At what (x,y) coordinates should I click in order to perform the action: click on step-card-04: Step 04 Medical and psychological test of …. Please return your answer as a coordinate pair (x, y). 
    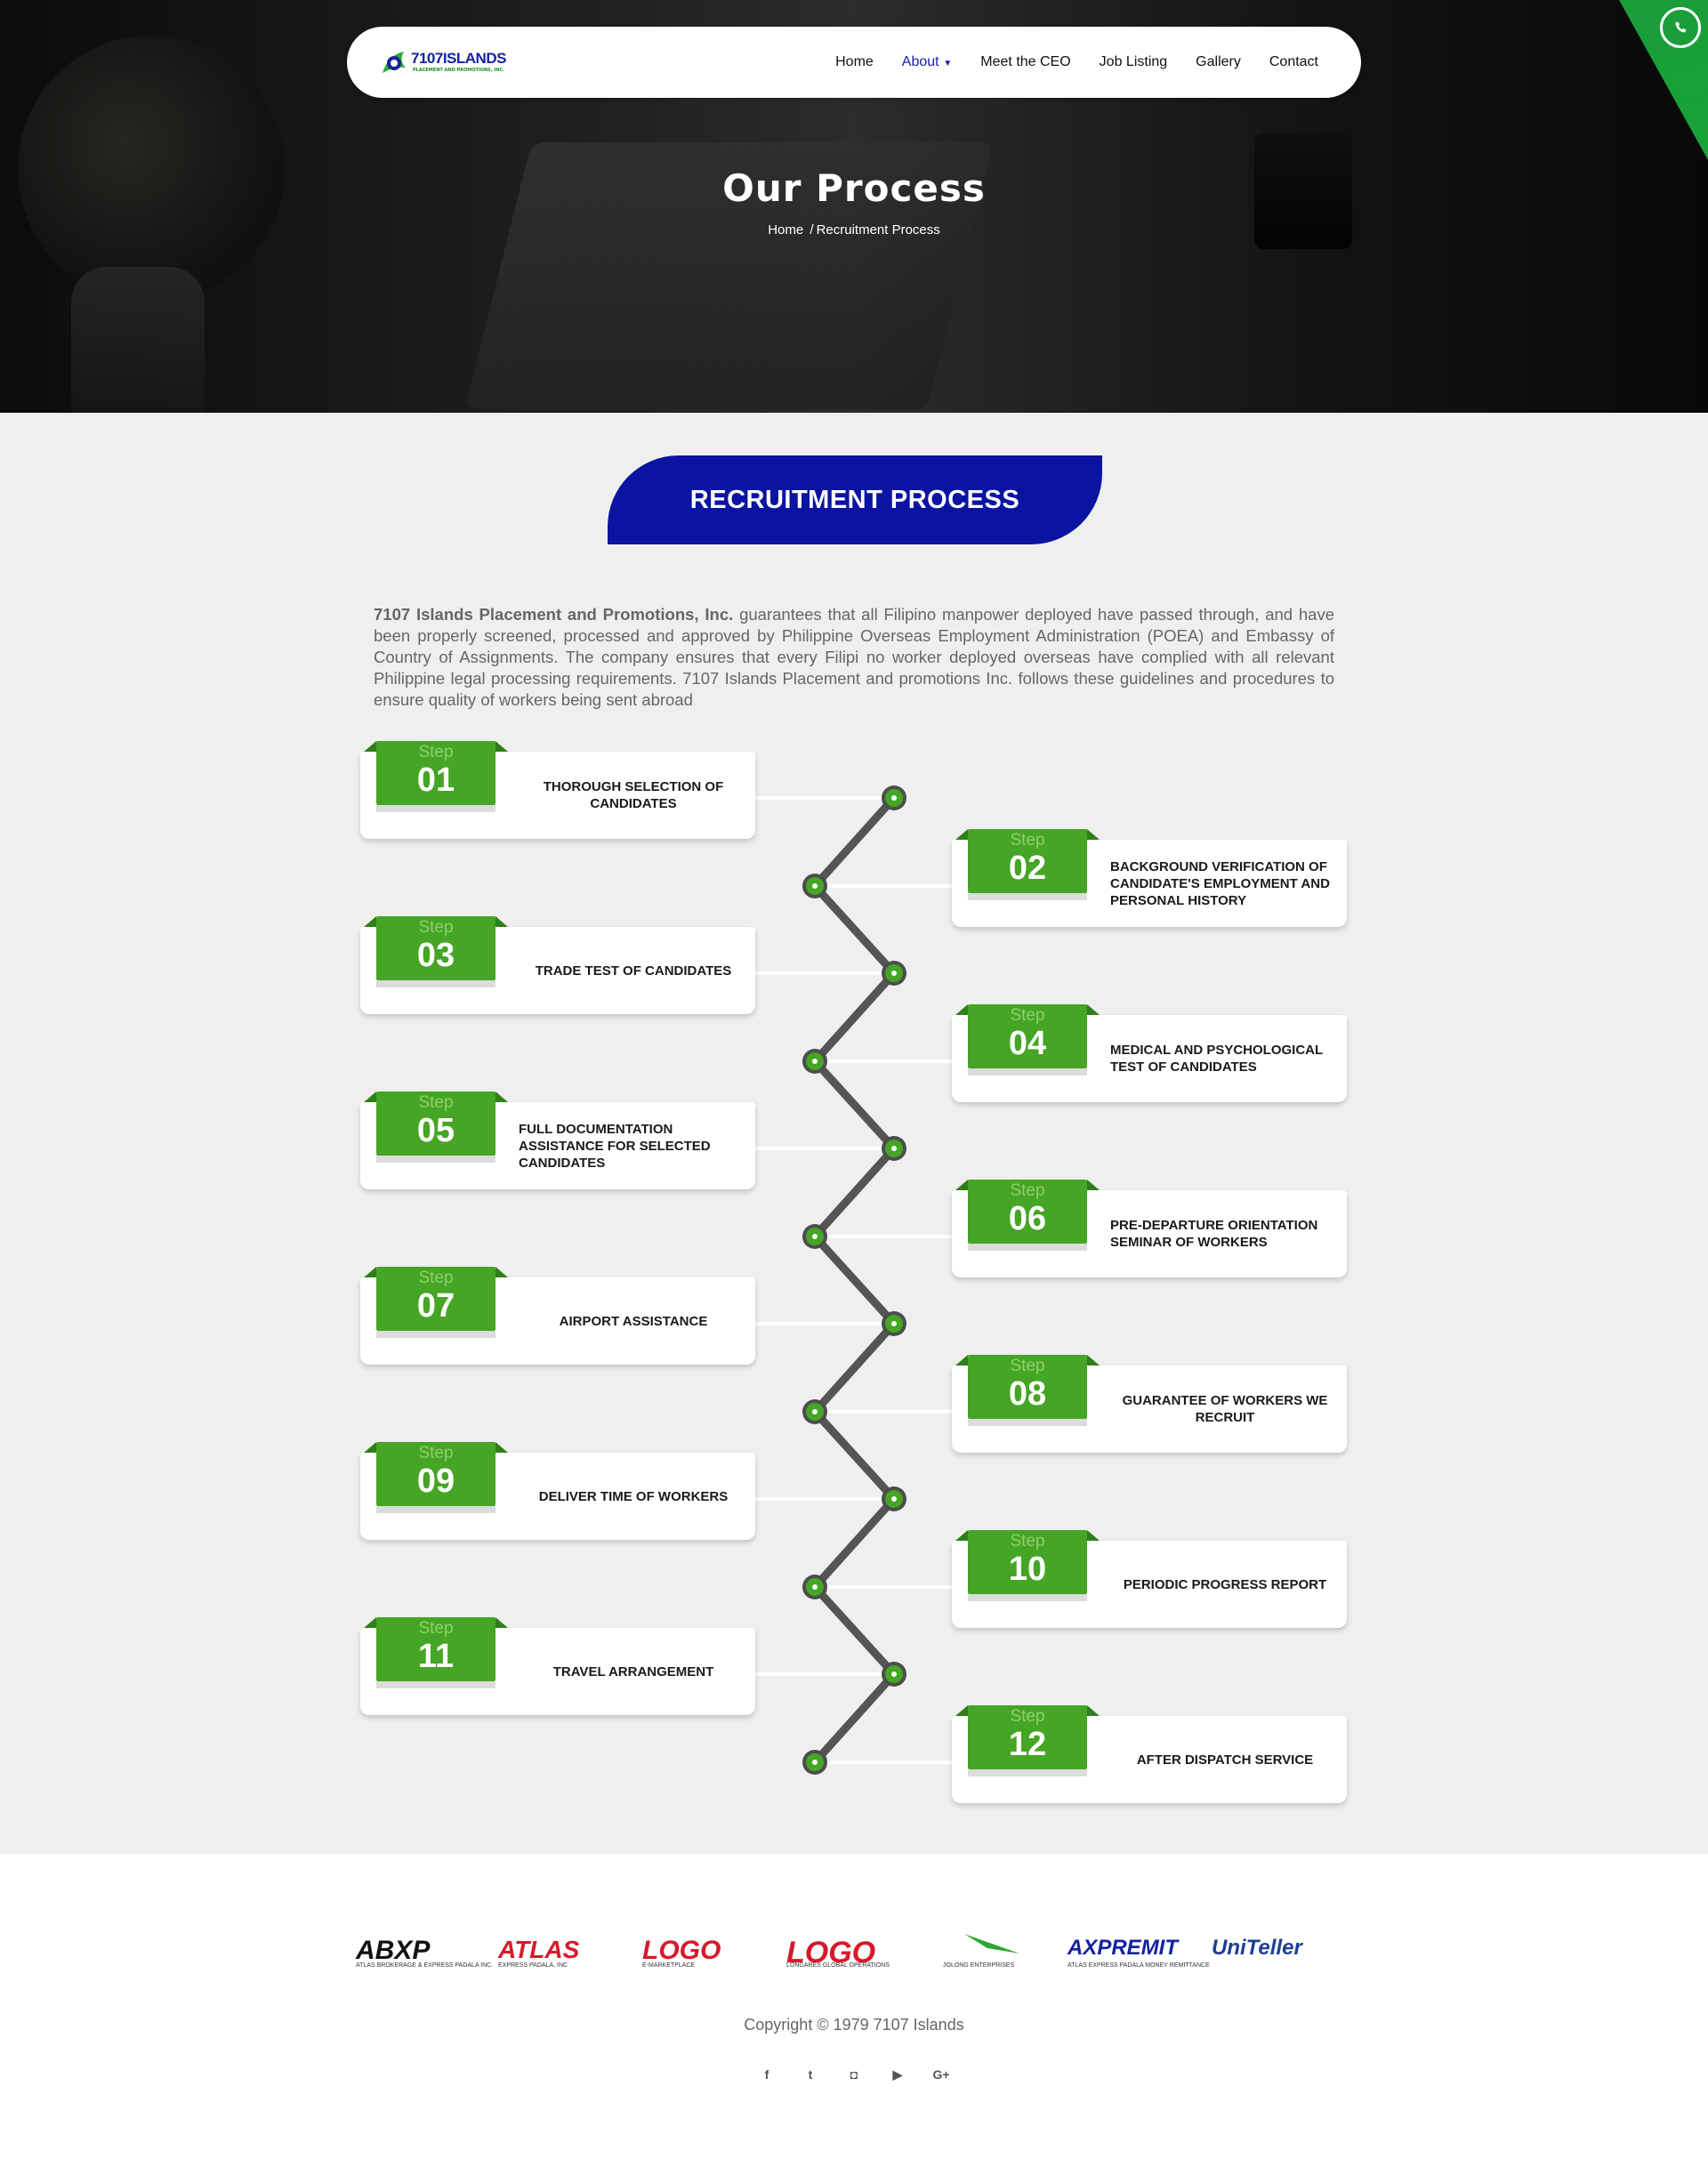
    Looking at the image, I should click on (1149, 1053).